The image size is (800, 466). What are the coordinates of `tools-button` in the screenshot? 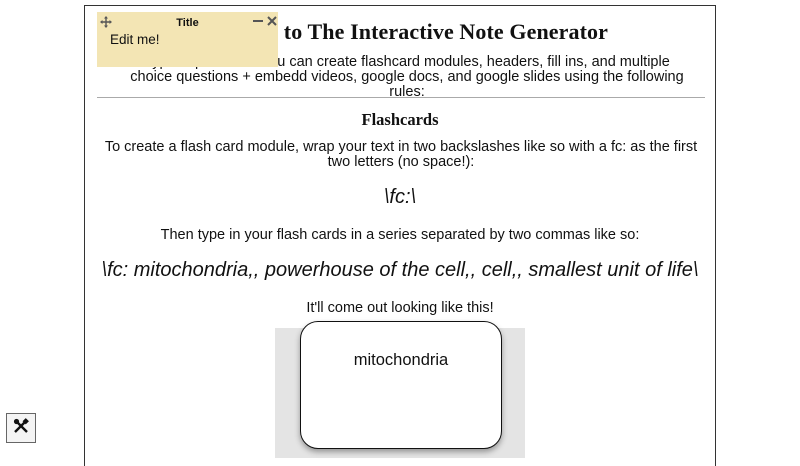 It's located at (21, 428).